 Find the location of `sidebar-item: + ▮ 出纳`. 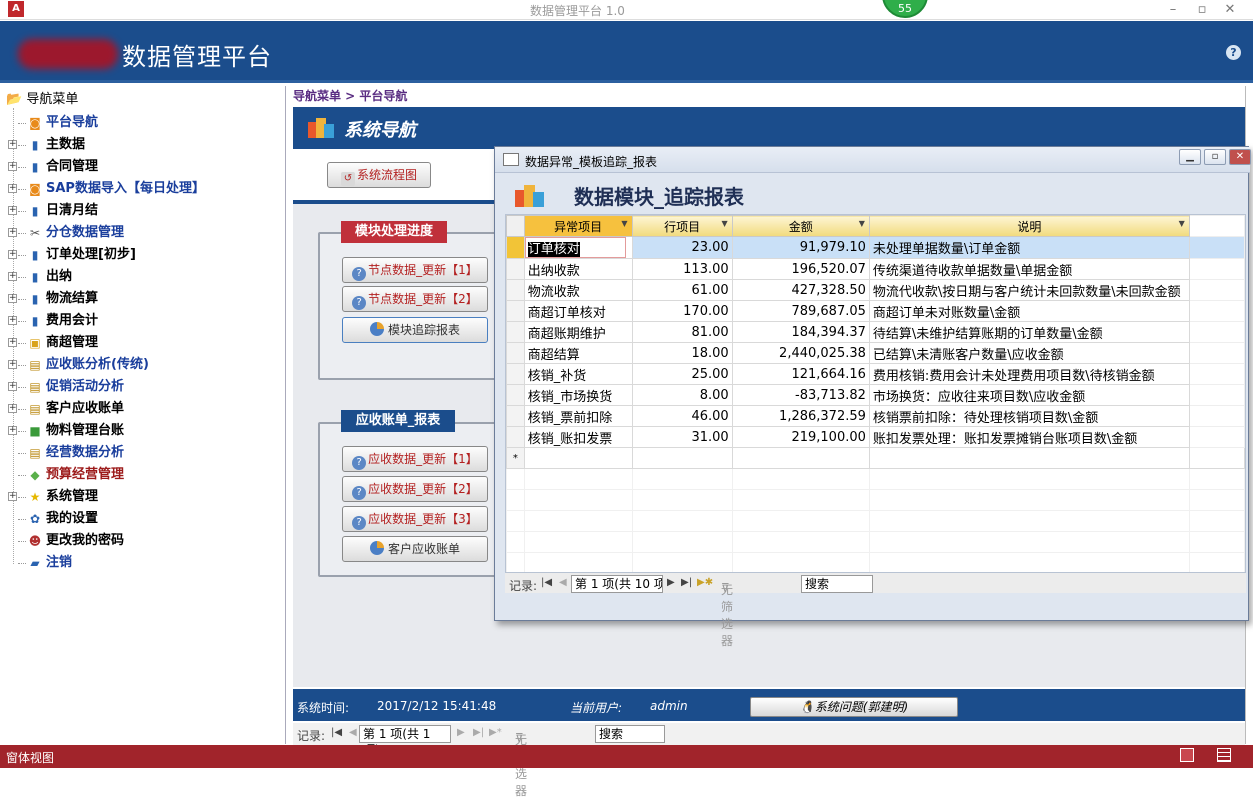

sidebar-item: + ▮ 出纳 is located at coordinates (143, 277).